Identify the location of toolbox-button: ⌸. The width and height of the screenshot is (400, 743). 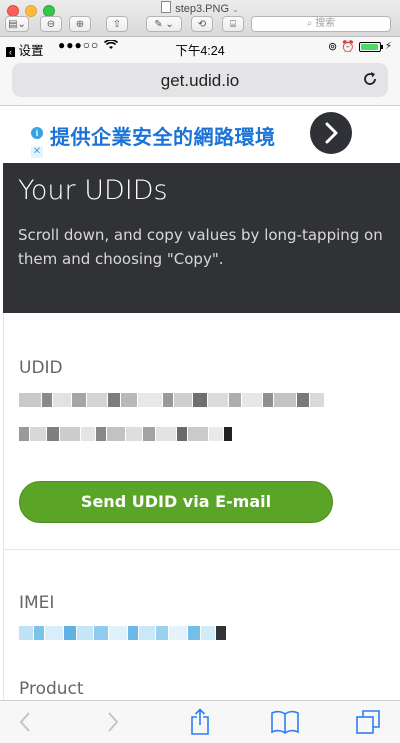
(233, 24).